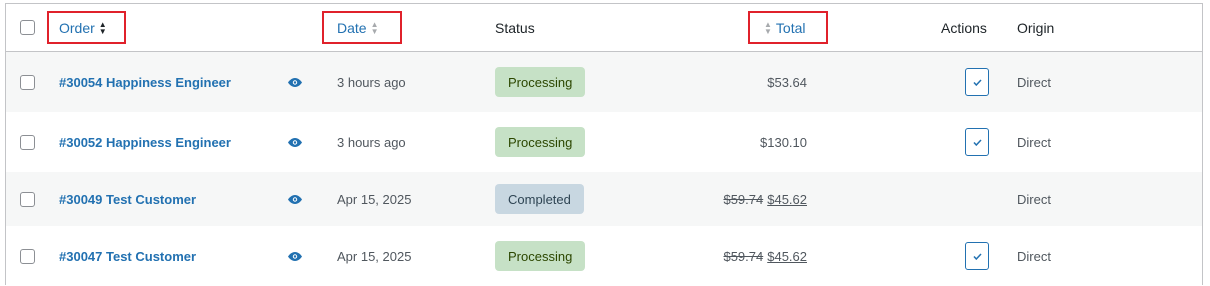 The width and height of the screenshot is (1210, 286). I want to click on order-link: #30052 Happiness Engineer, so click(145, 142).